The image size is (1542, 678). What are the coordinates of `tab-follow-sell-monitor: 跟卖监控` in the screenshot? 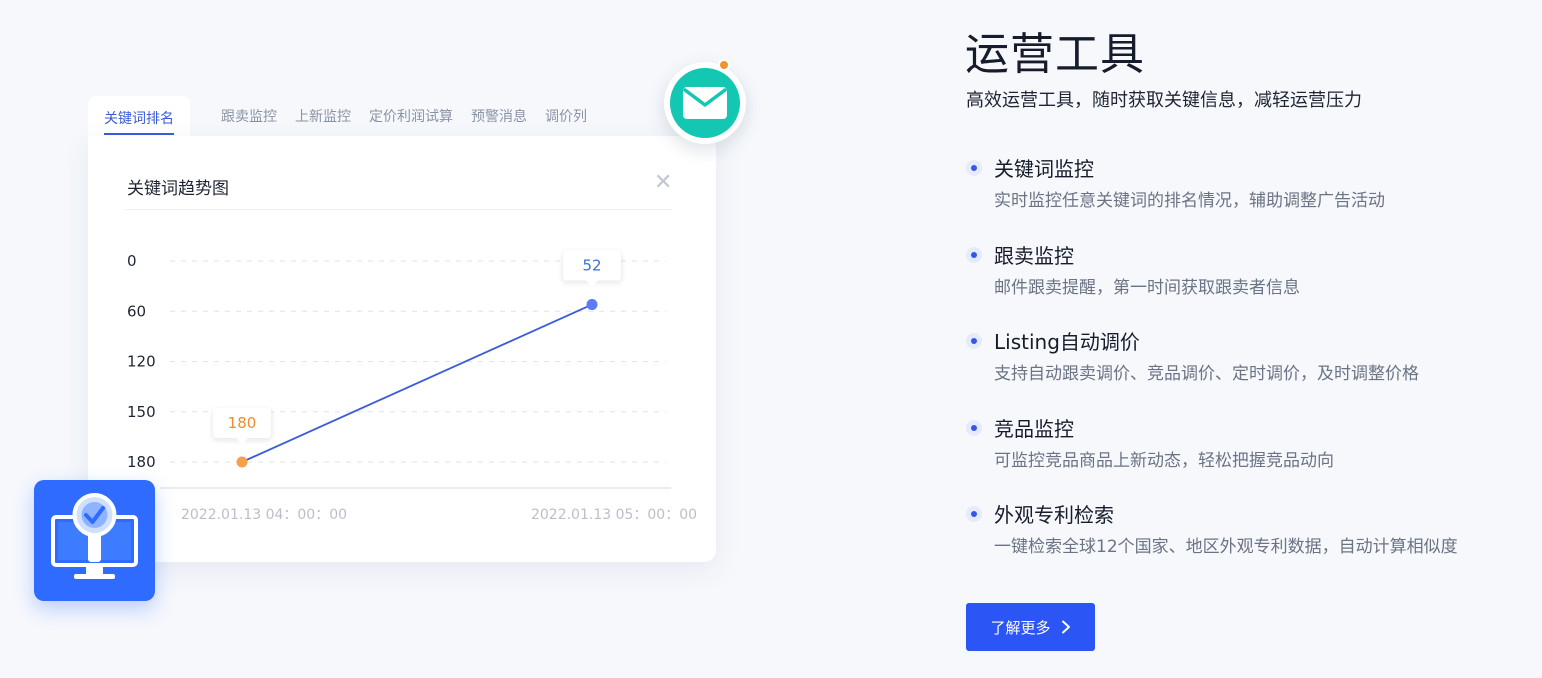 It's located at (249, 116).